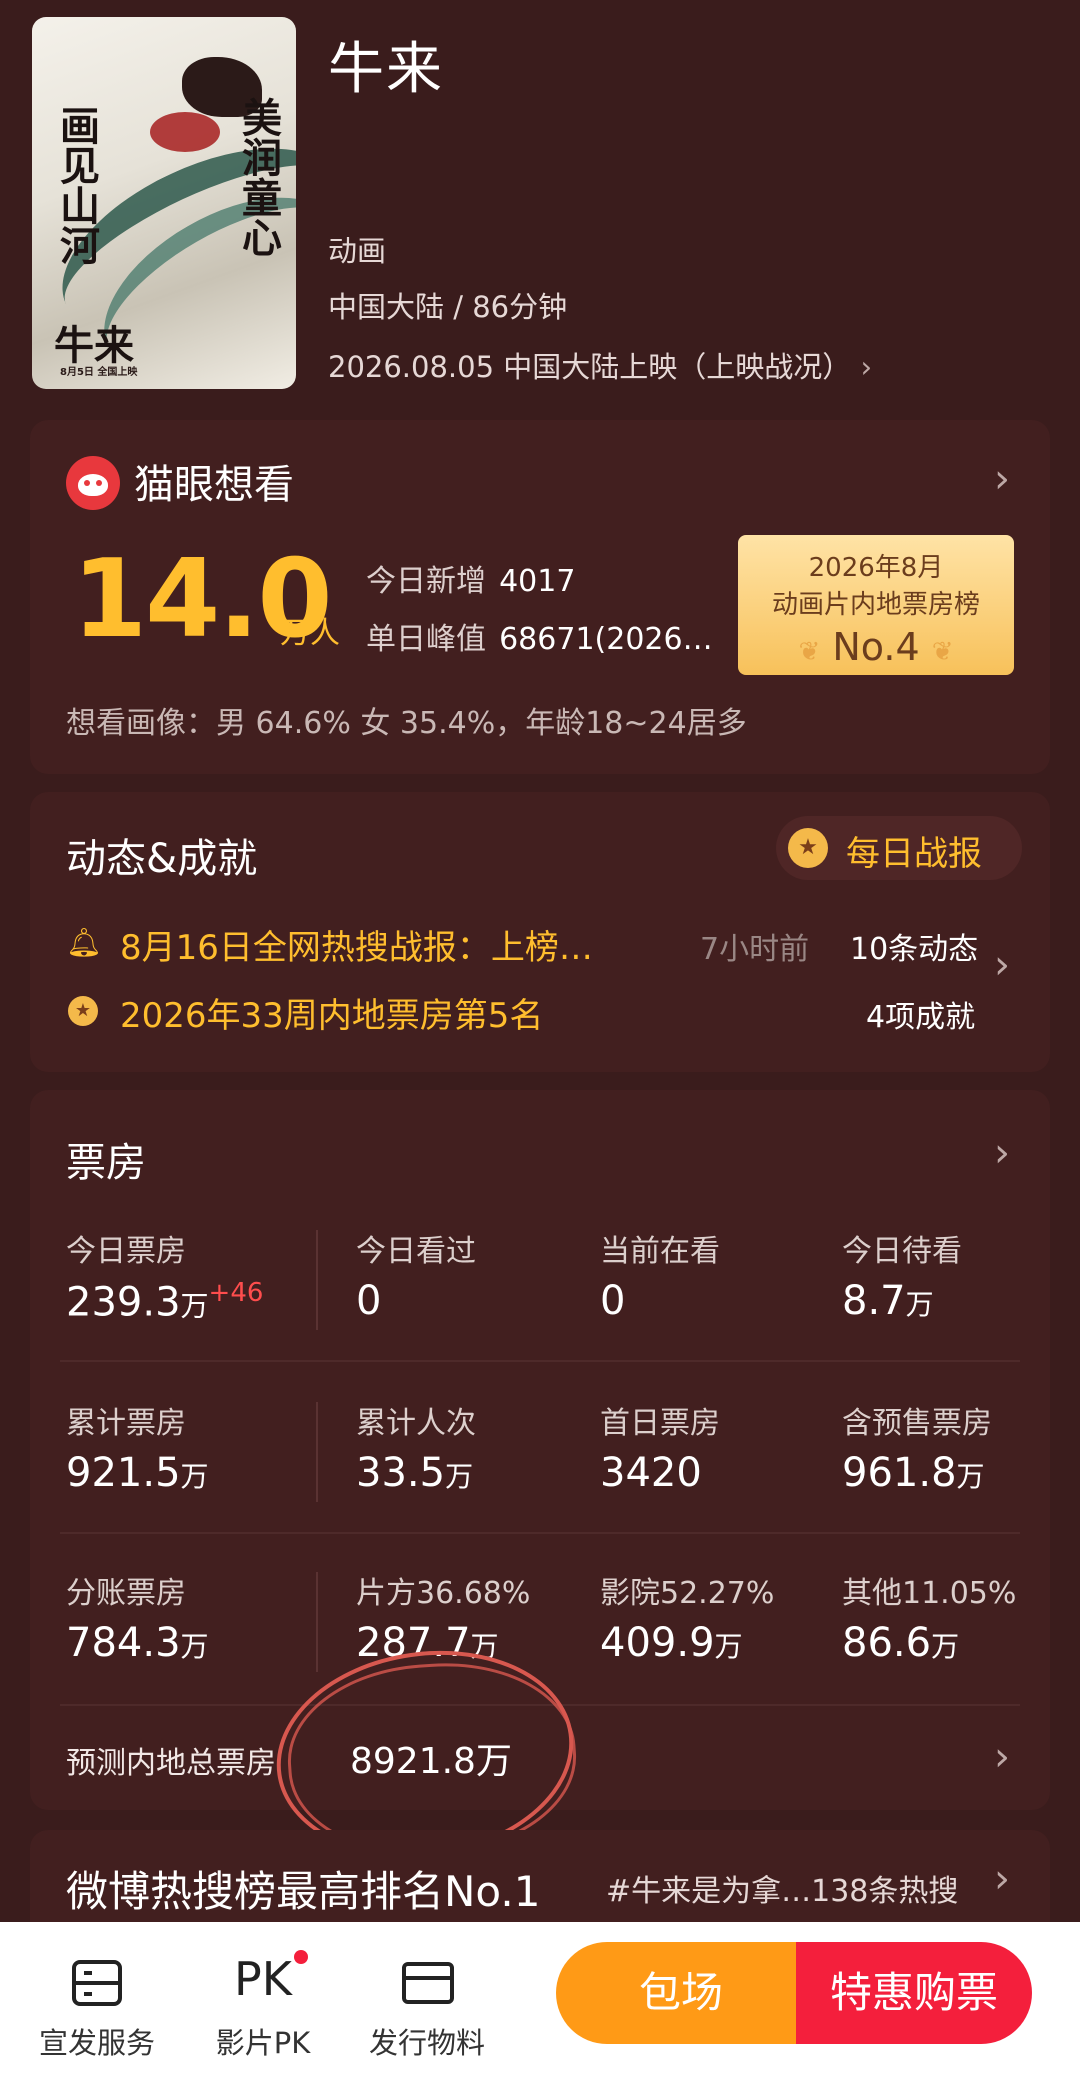  What do you see at coordinates (876, 568) in the screenshot?
I see `rank-line-1: 2026年8月` at bounding box center [876, 568].